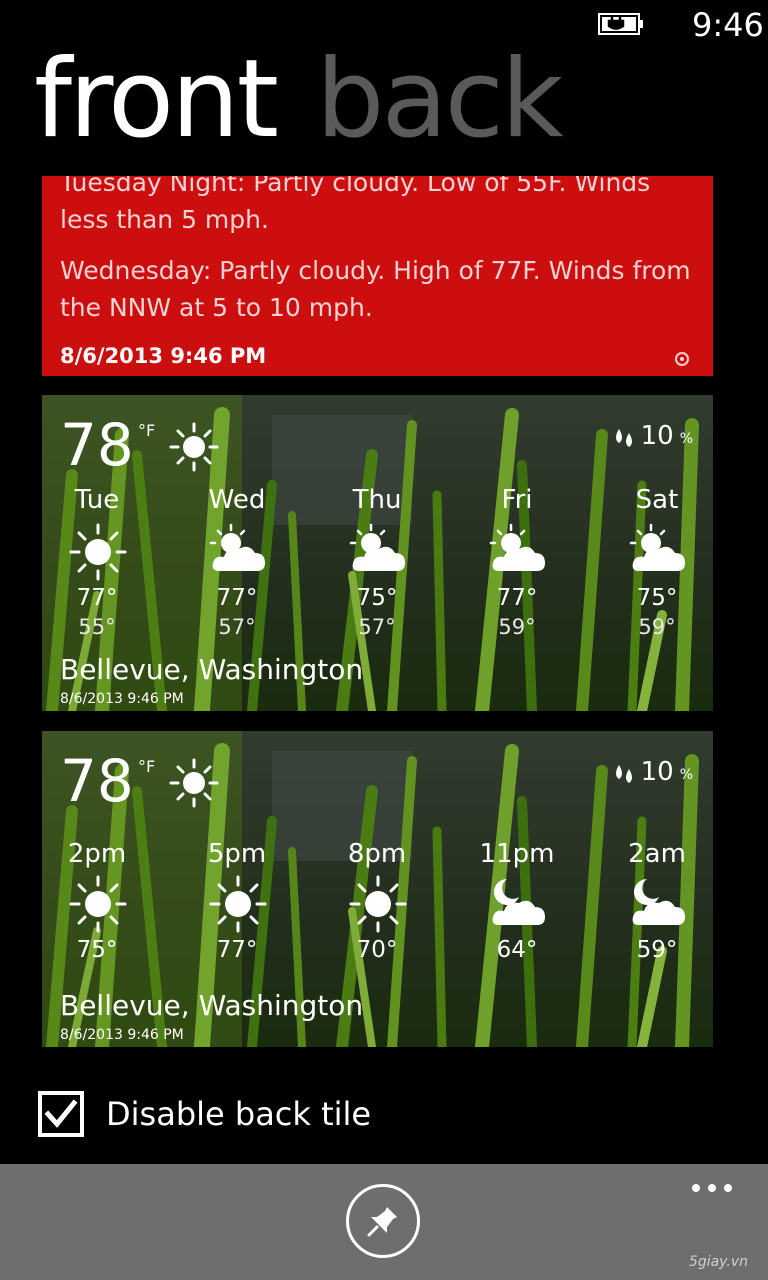 Image resolution: width=768 pixels, height=1280 pixels. I want to click on watermark: 5giay.vn, so click(718, 1262).